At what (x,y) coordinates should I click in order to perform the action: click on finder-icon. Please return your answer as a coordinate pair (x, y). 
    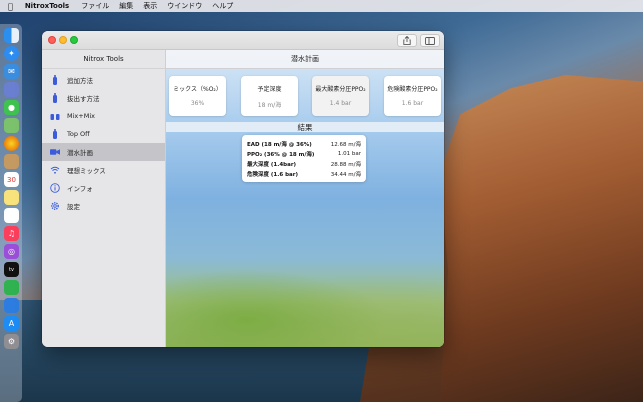
    Looking at the image, I should click on (11, 35).